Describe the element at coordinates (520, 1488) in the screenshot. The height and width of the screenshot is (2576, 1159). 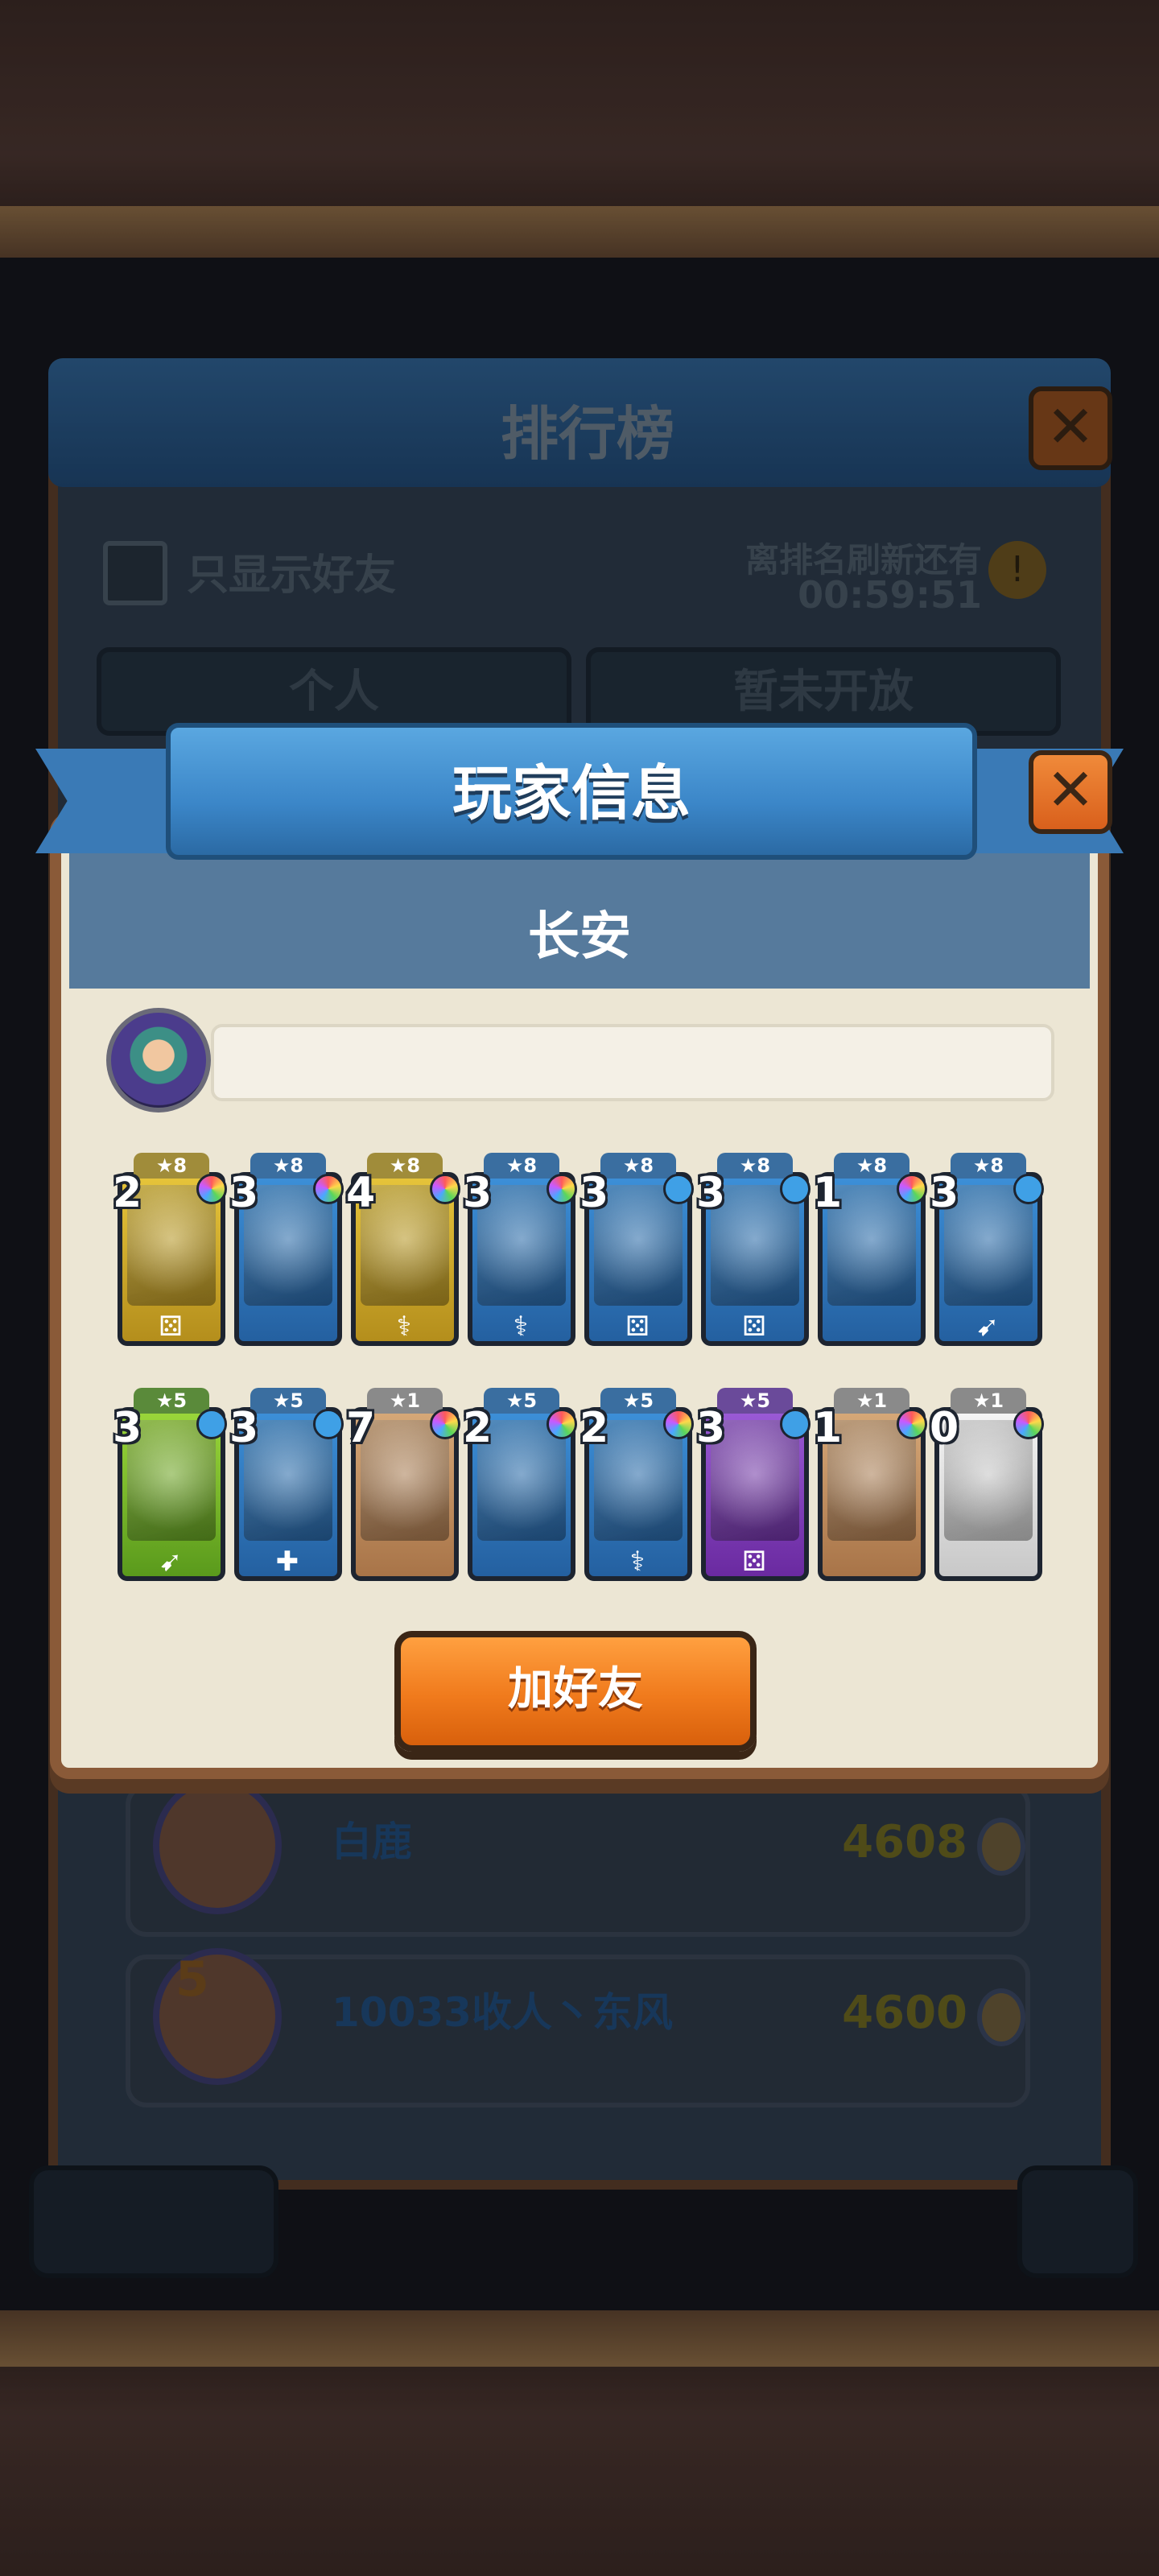
I see `hero-card: ★5 2` at that location.